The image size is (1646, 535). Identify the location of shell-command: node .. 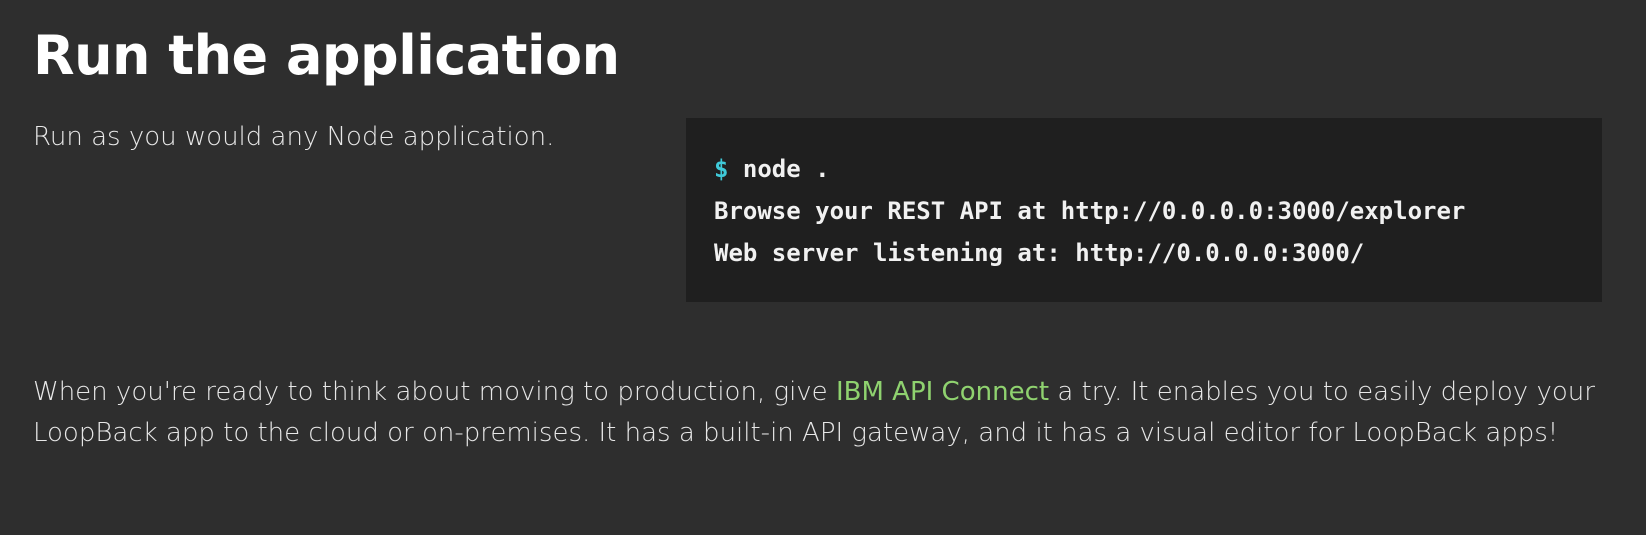
(779, 169).